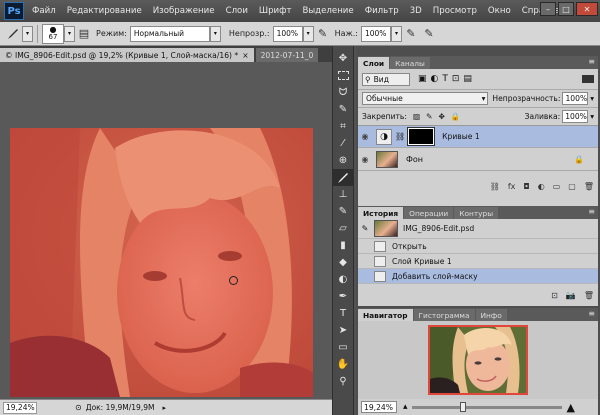 Image resolution: width=600 pixels, height=415 pixels. What do you see at coordinates (343, 296) in the screenshot?
I see `pen-tool-icon: ✒` at bounding box center [343, 296].